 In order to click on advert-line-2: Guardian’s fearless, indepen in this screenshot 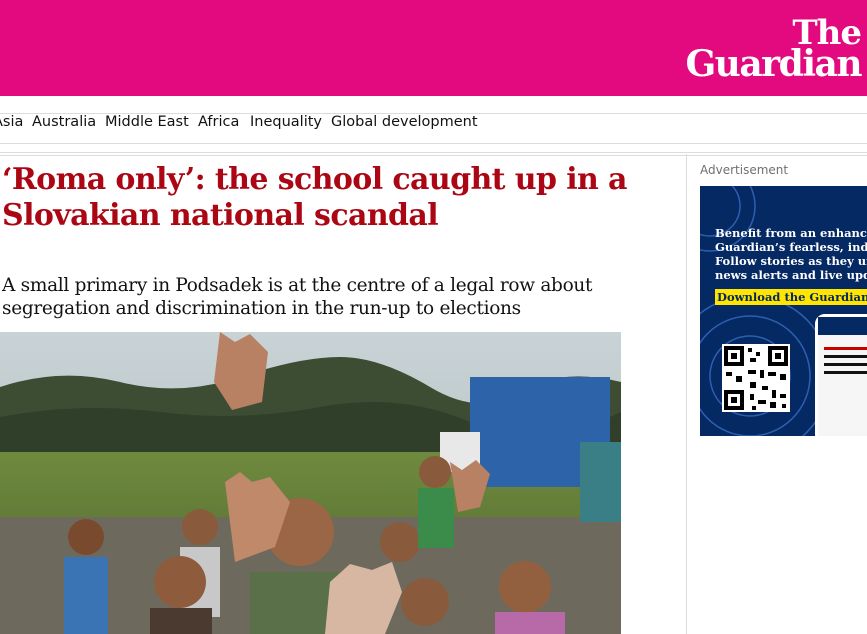, I will do `click(791, 247)`.